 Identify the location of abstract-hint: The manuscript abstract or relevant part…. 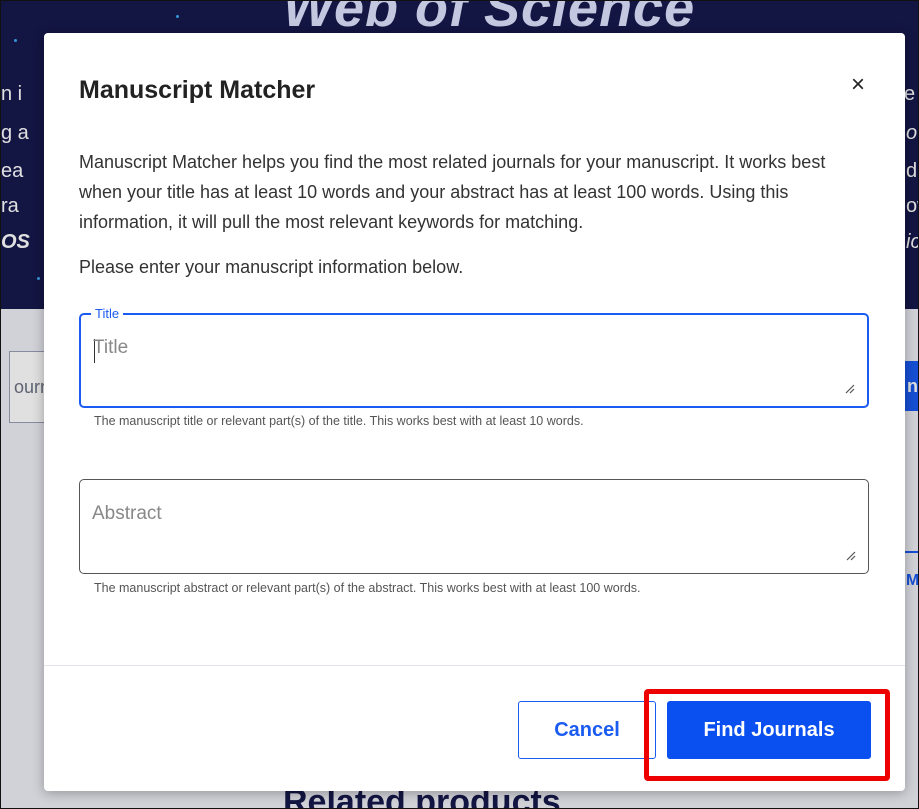
(367, 588).